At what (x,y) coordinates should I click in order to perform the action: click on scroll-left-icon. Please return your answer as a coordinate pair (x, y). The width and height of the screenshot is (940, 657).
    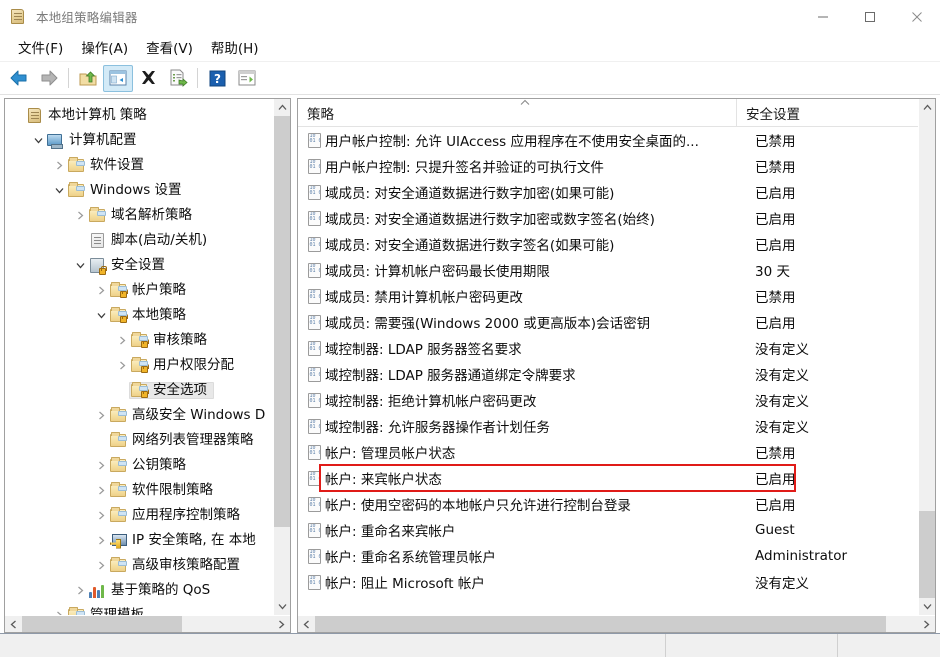
    Looking at the image, I should click on (306, 624).